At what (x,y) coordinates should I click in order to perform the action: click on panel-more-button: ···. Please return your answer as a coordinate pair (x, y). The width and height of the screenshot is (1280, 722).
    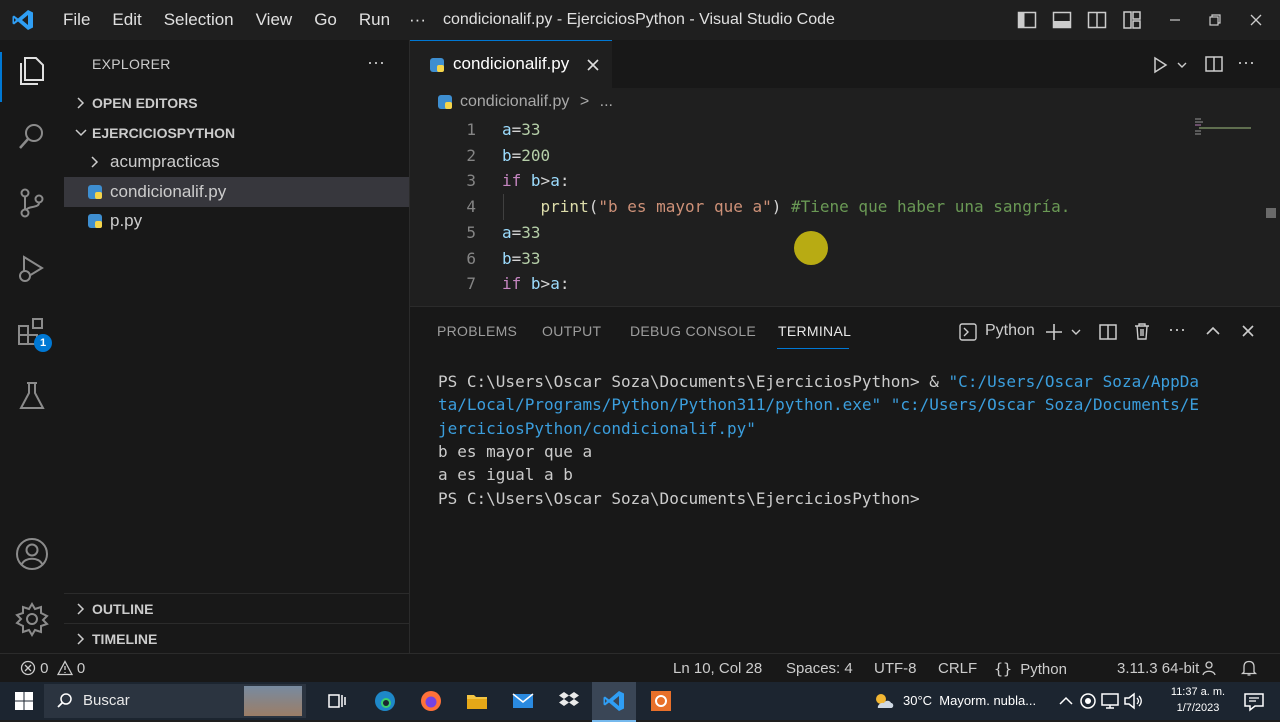
    Looking at the image, I should click on (1177, 329).